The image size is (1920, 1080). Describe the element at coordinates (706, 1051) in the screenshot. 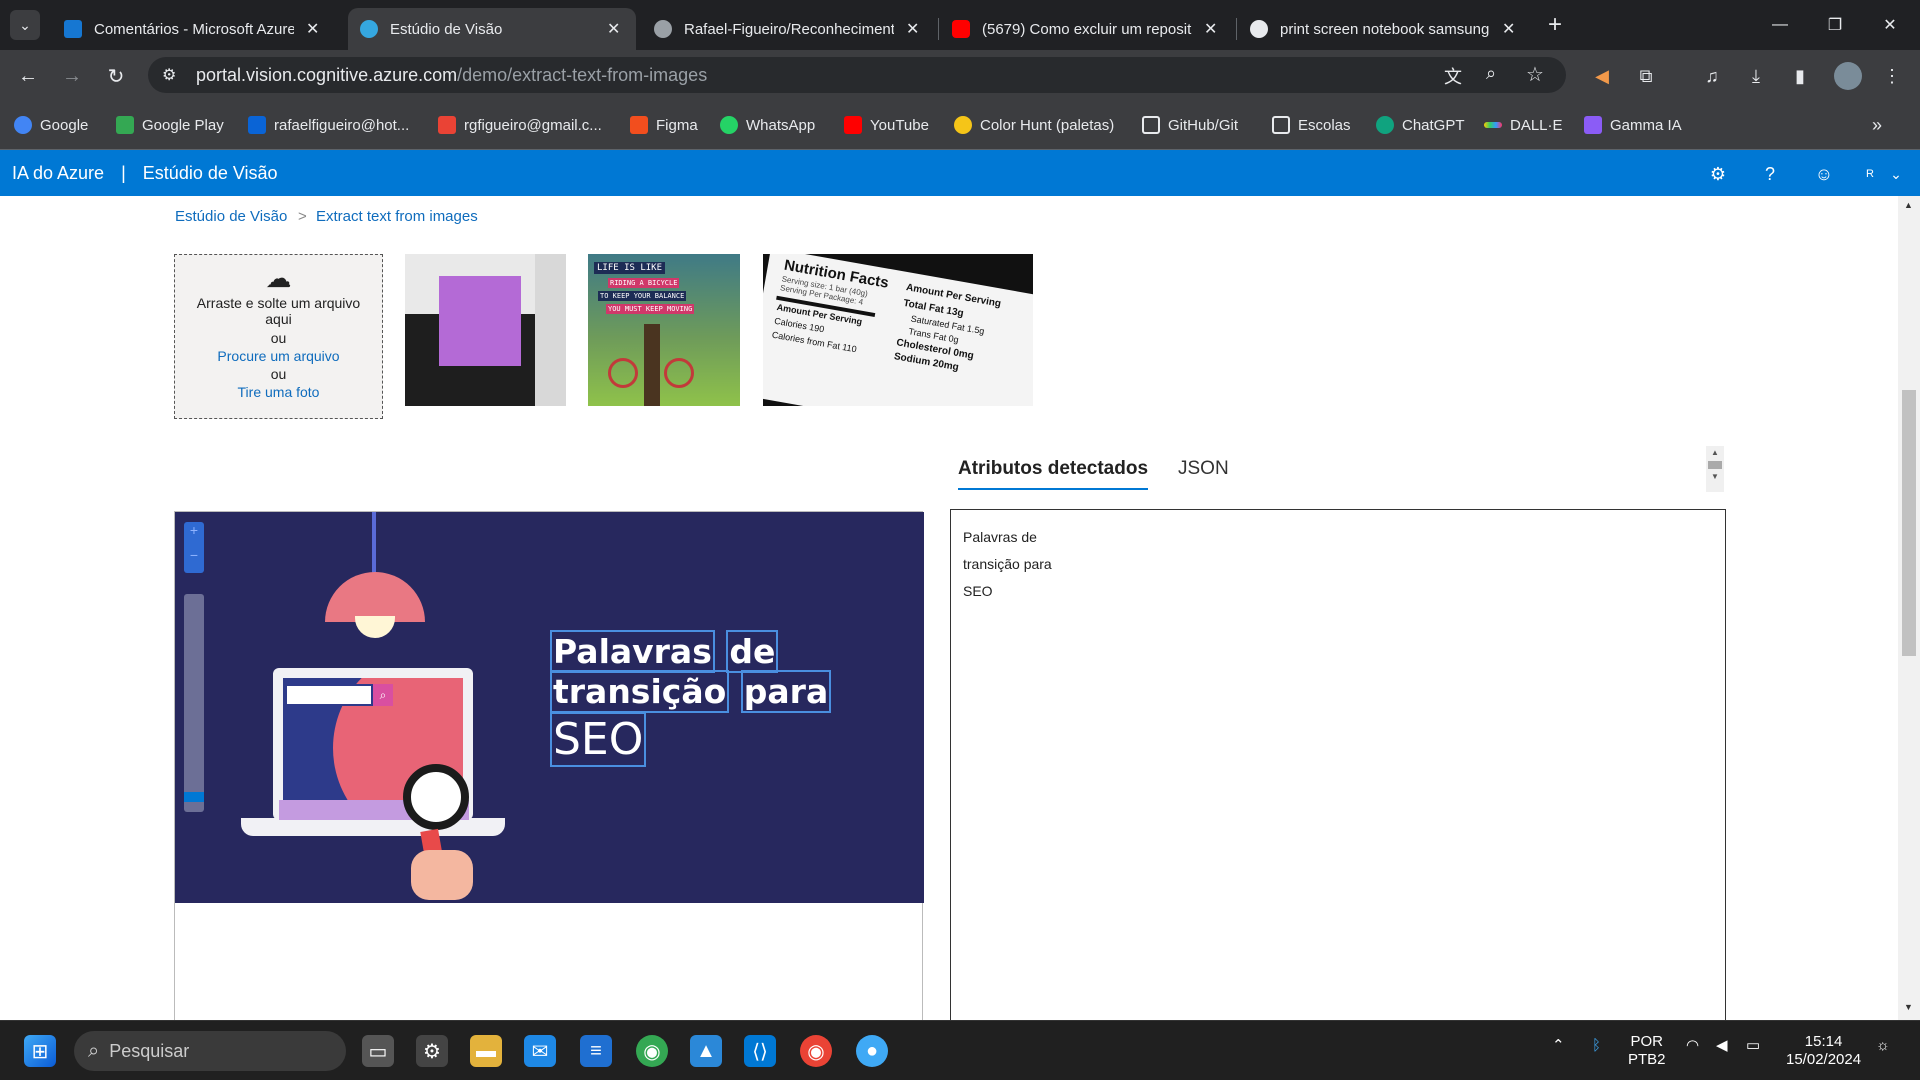

I see `photos-icon: ▲` at that location.